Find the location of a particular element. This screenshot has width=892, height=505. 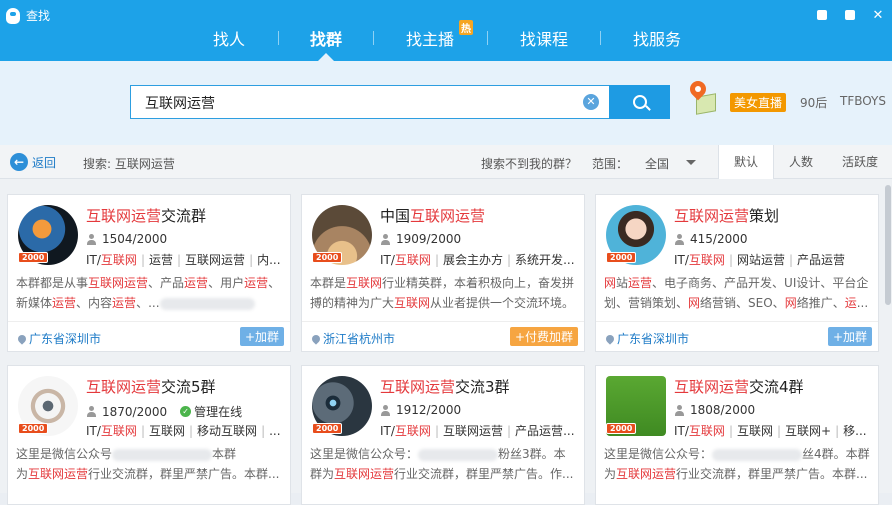

range-label: 范围： is located at coordinates (610, 164).